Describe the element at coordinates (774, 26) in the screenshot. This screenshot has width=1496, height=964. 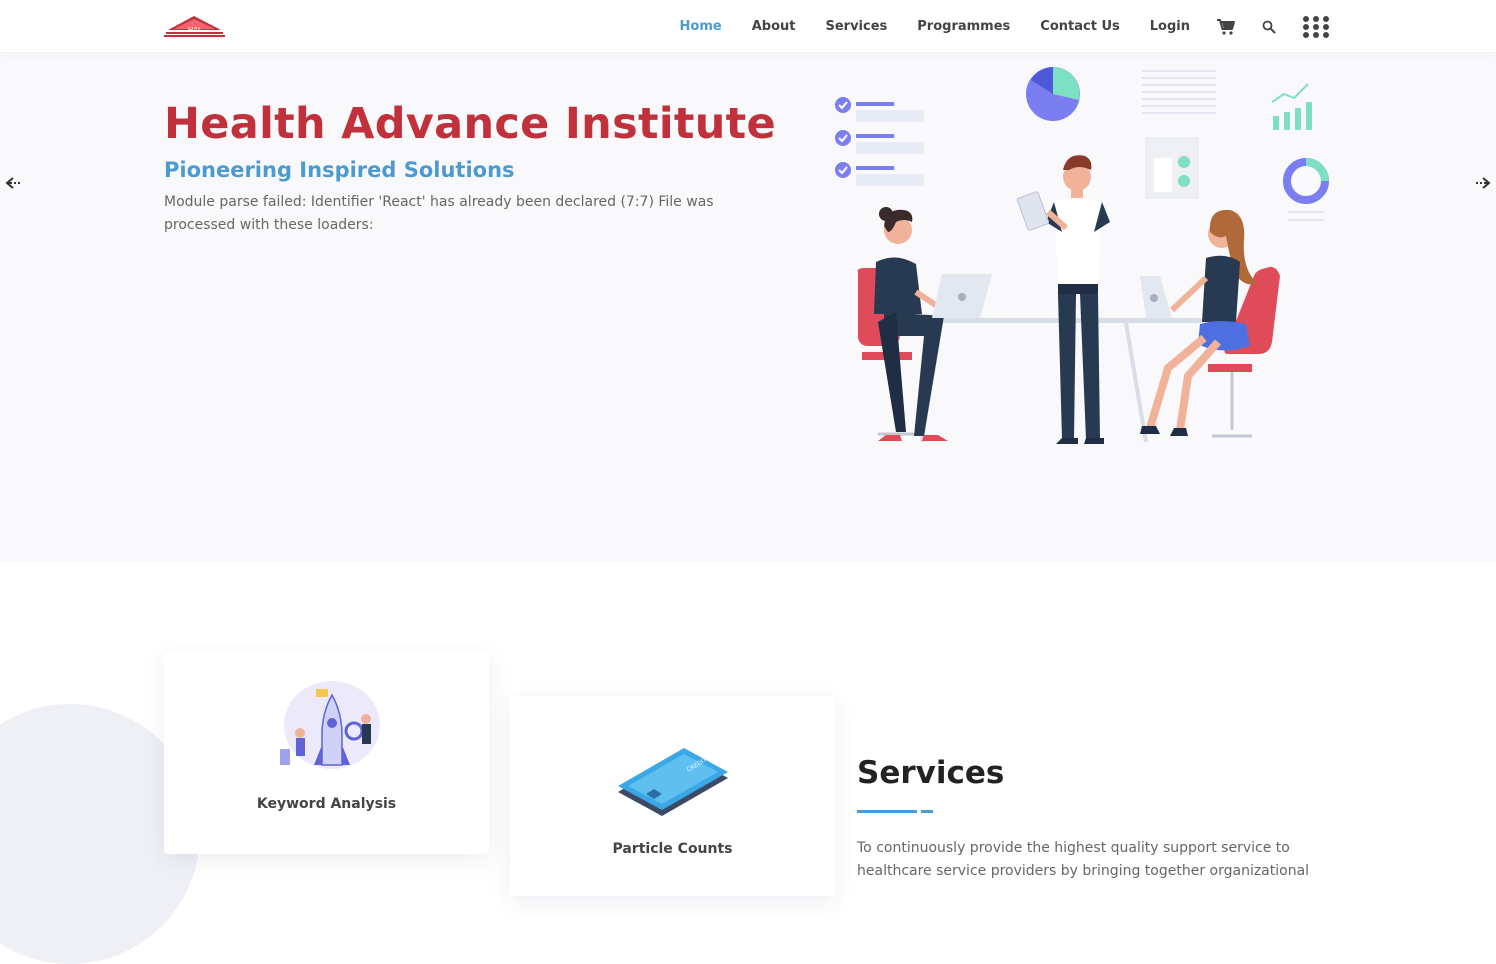
I see `nav-about: About` at that location.